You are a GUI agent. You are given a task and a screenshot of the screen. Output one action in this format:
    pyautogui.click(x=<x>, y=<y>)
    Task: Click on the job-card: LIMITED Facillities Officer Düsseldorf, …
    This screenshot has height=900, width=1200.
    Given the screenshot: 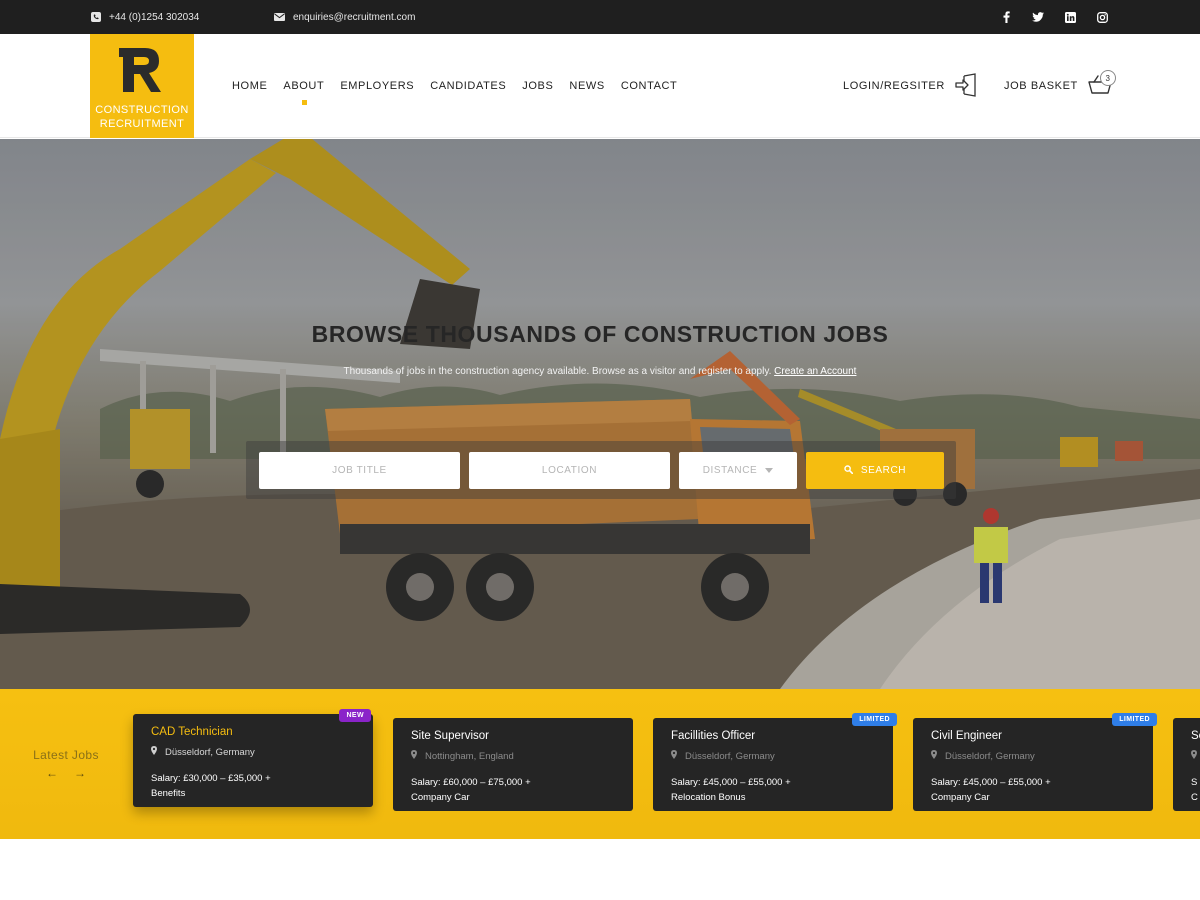 What is the action you would take?
    pyautogui.click(x=775, y=762)
    